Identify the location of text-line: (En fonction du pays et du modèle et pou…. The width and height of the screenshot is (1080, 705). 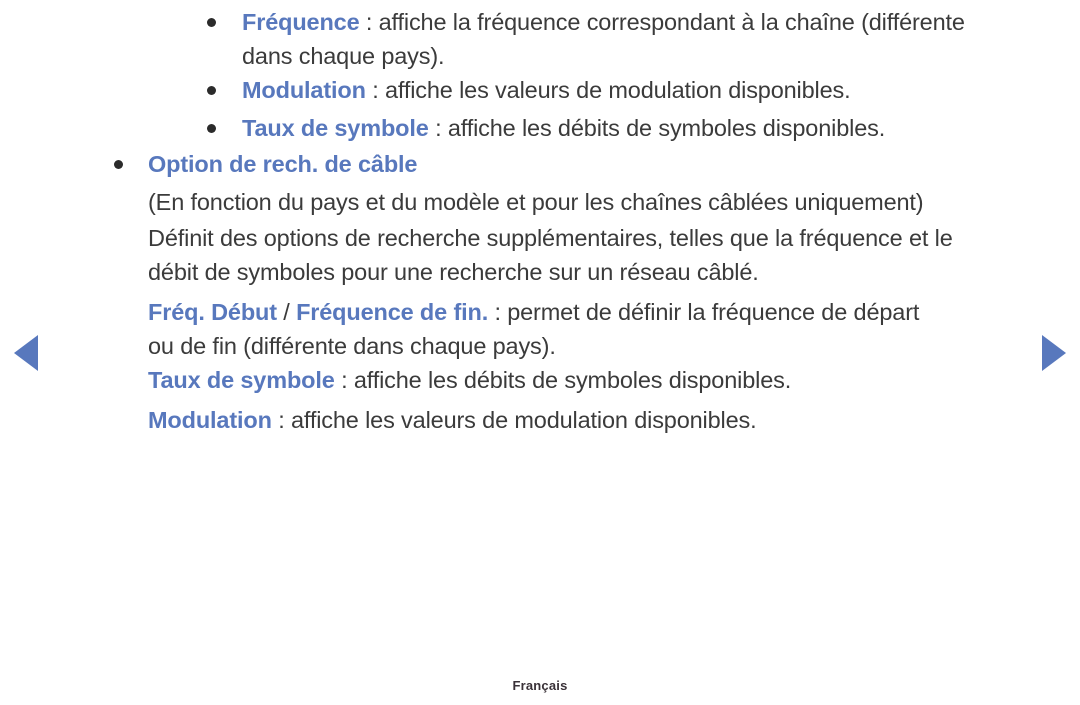
(536, 202).